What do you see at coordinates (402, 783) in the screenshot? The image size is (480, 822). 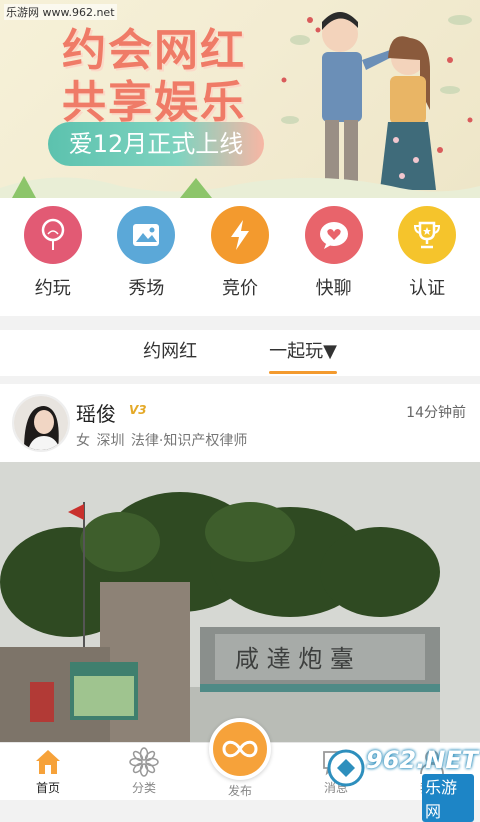 I see `watermark-bottom: 962.NET 乐游网` at bounding box center [402, 783].